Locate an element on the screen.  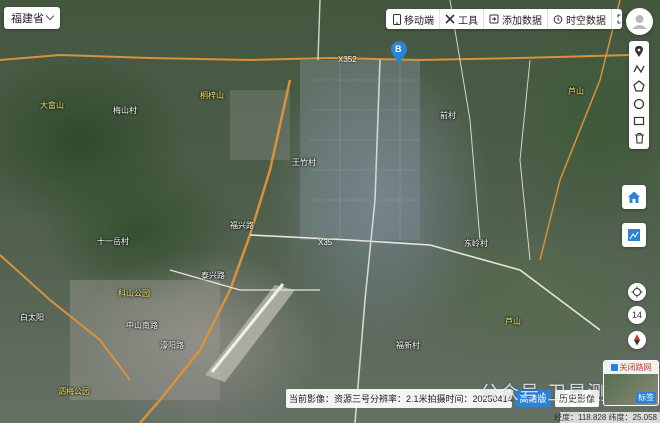
polyline-icon is located at coordinates (639, 69).